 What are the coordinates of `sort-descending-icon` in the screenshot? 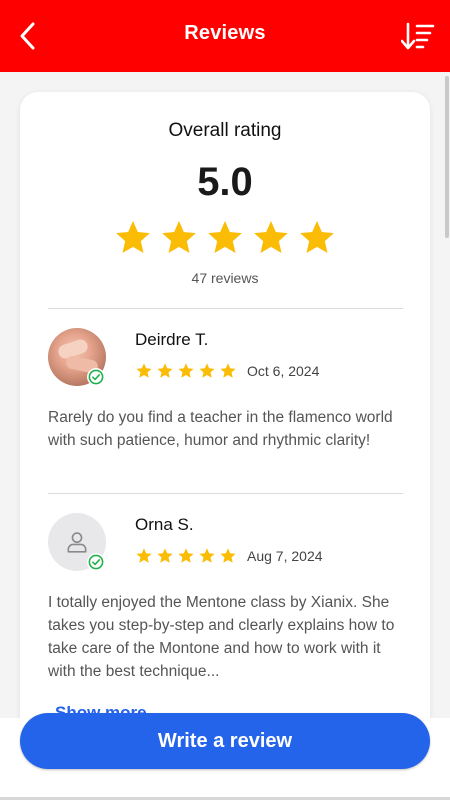 It's located at (418, 36).